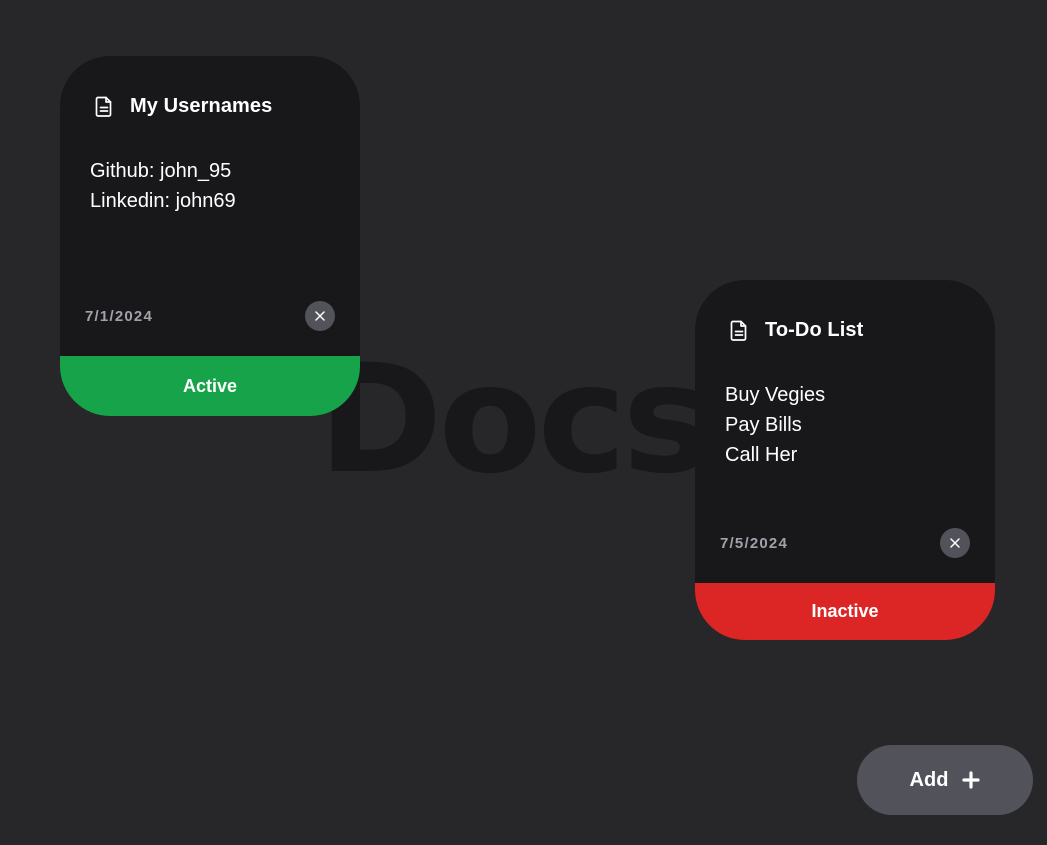 The height and width of the screenshot is (845, 1047). What do you see at coordinates (210, 386) in the screenshot?
I see `status-toggle-active: Active` at bounding box center [210, 386].